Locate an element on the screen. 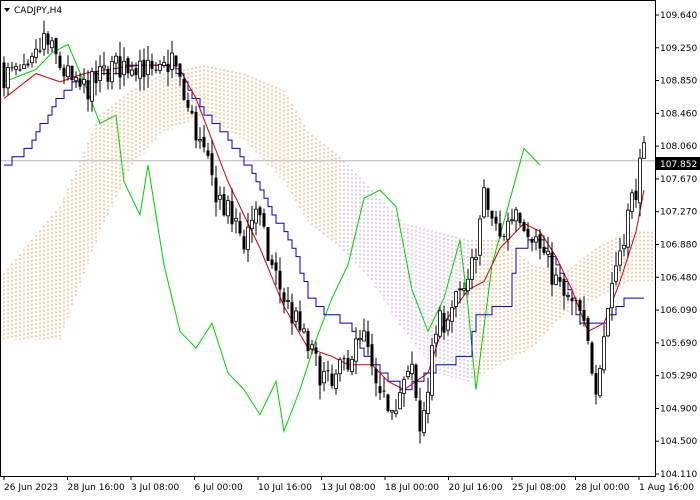 The image size is (700, 500). x-tick-label: 28 Jul 00:00 is located at coordinates (603, 488).